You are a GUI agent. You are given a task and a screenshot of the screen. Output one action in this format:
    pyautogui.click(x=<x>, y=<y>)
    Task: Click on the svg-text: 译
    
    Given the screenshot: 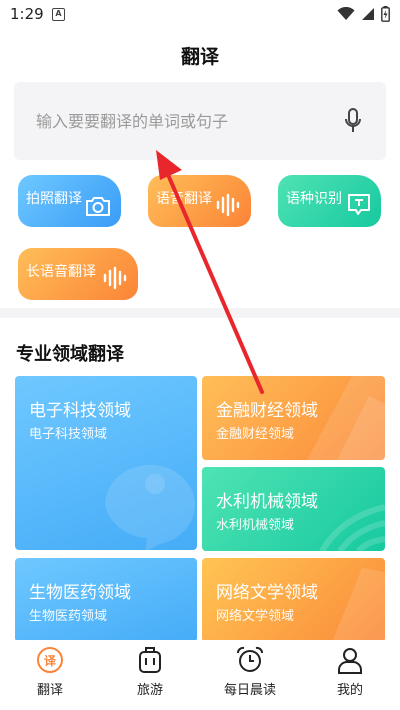 What is the action you would take?
    pyautogui.click(x=50, y=661)
    